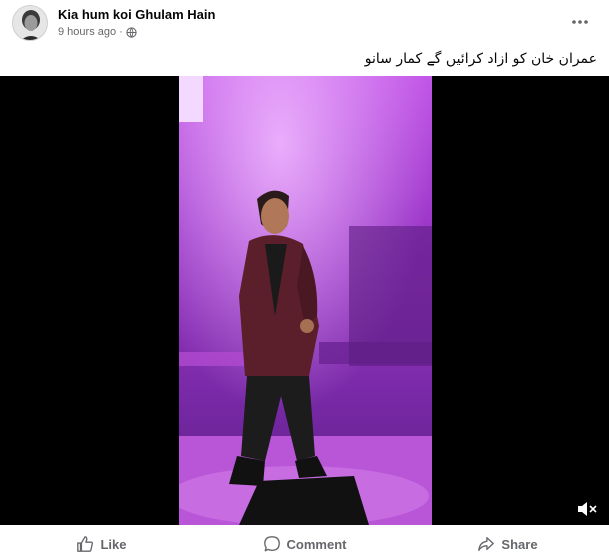 Image resolution: width=609 pixels, height=558 pixels. What do you see at coordinates (131, 32) in the screenshot?
I see `globe-icon` at bounding box center [131, 32].